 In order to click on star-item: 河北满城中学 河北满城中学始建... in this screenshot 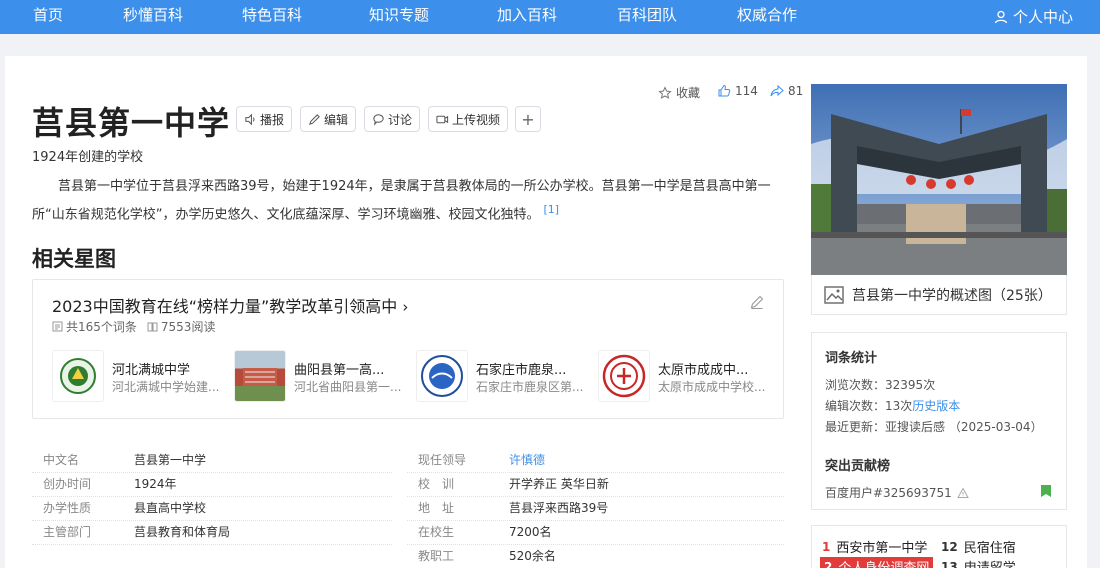, I will do `click(137, 378)`.